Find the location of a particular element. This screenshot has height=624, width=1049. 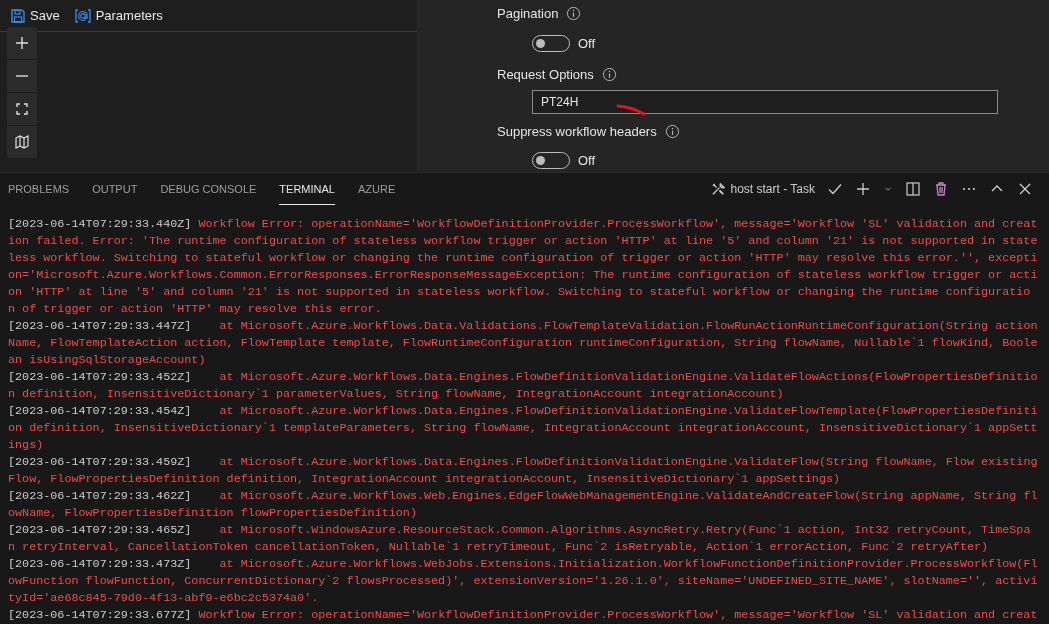

parameters-button: Parameters is located at coordinates (118, 15).